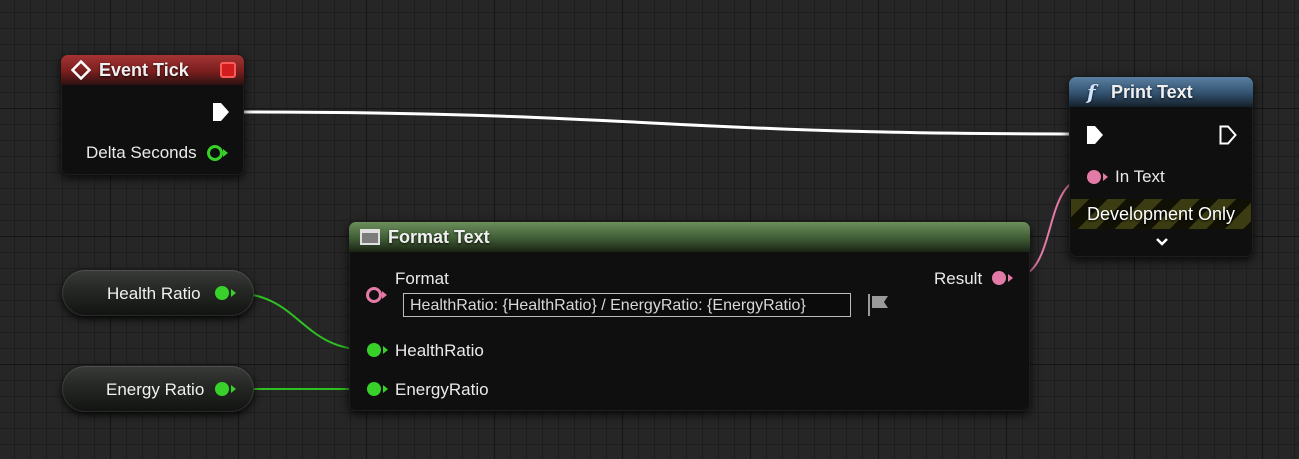 This screenshot has height=459, width=1299. I want to click on print-text-node: f Print Text In Text Development Only, so click(1161, 167).